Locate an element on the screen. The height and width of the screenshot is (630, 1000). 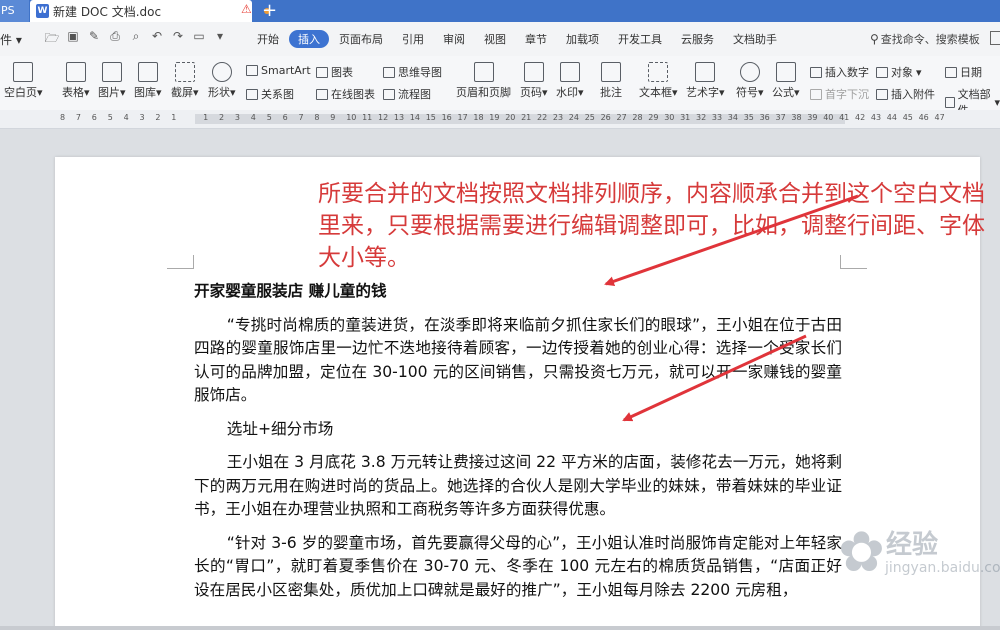
paw-icon: ✿ is located at coordinates (861, 552).